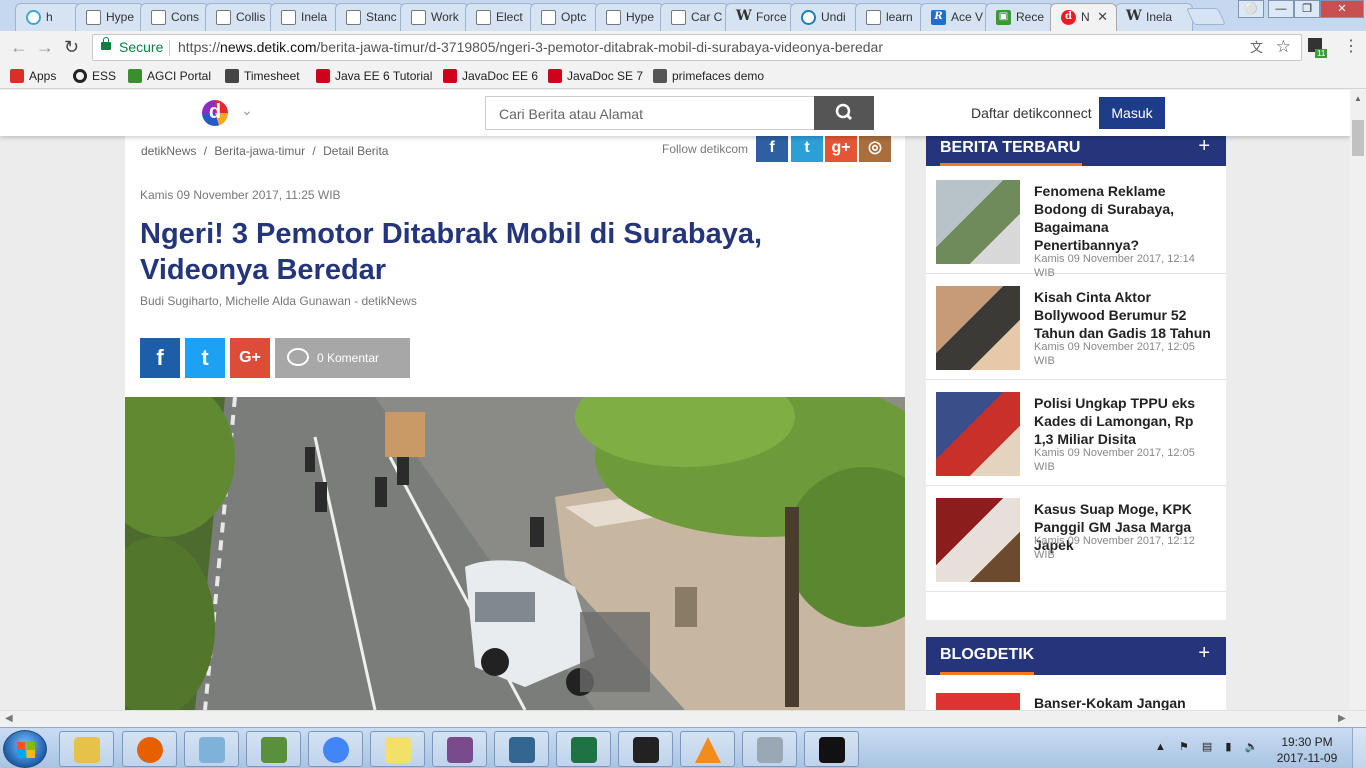 The image size is (1366, 768). I want to click on chevron-down-icon: ⌄, so click(247, 110).